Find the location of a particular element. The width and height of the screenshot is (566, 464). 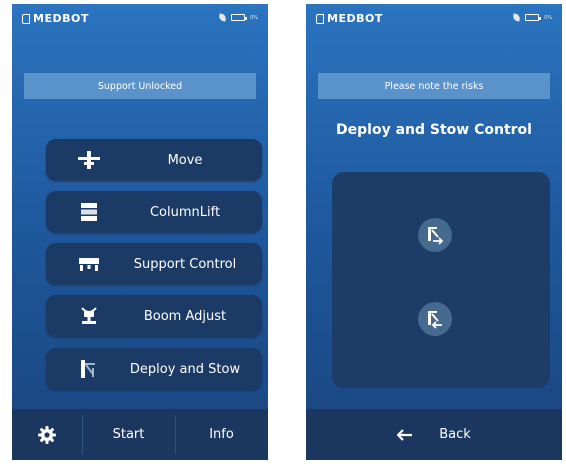

info-button: Info is located at coordinates (221, 434).